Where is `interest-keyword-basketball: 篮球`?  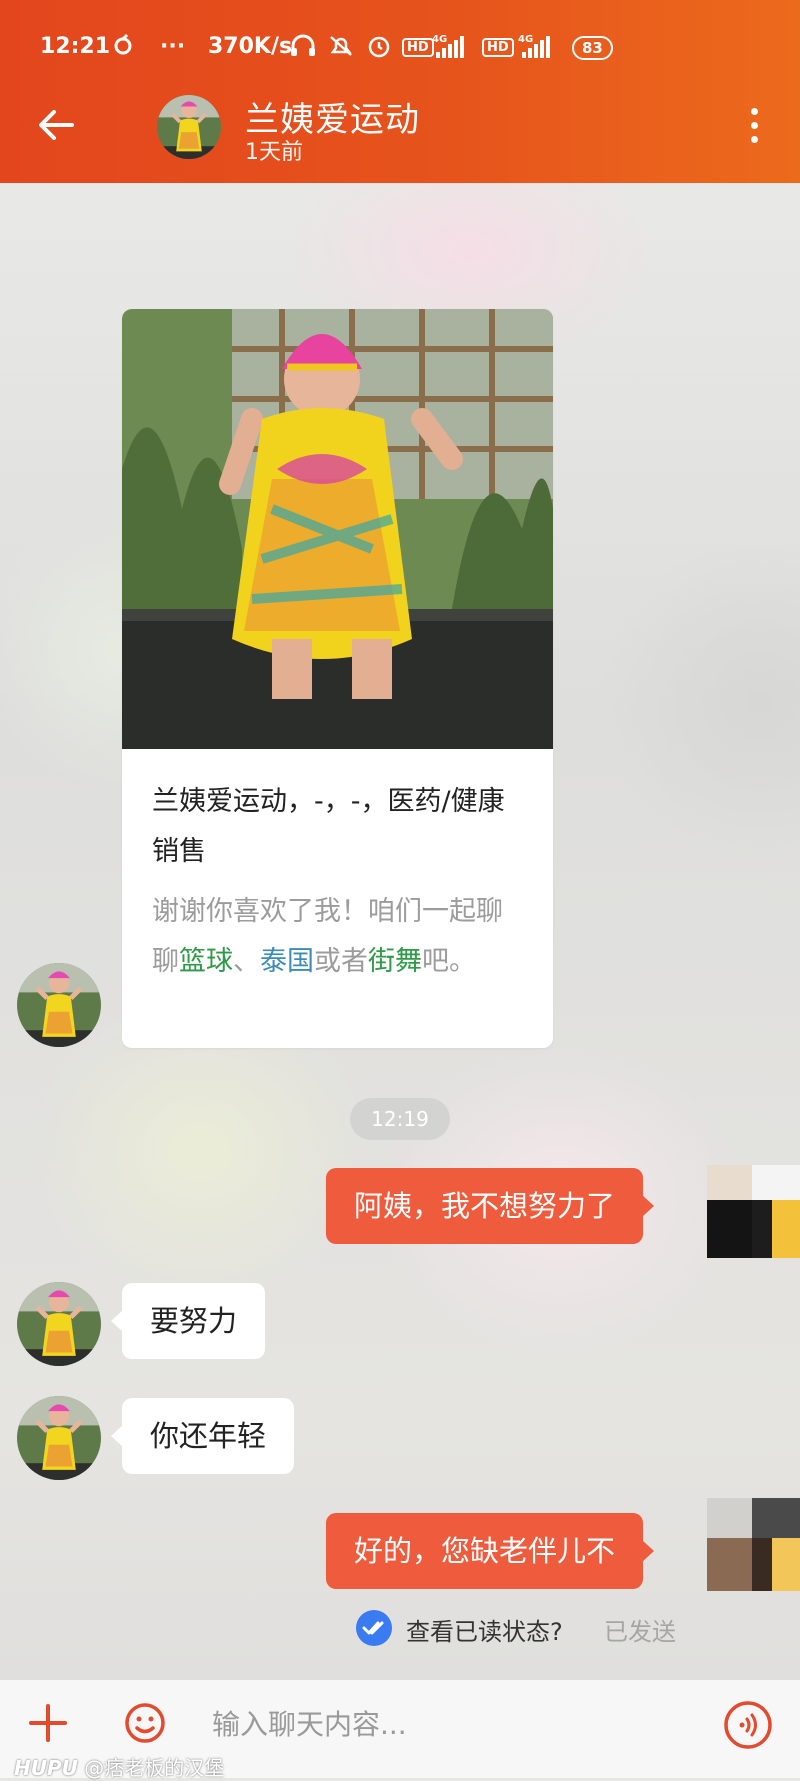 interest-keyword-basketball: 篮球 is located at coordinates (206, 961).